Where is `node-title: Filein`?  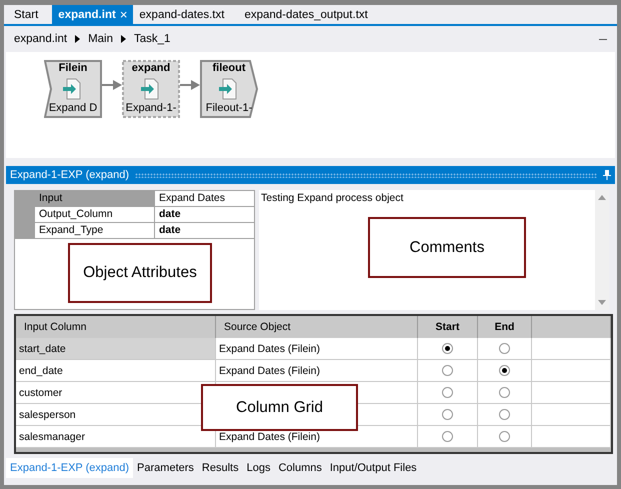 node-title: Filein is located at coordinates (73, 68).